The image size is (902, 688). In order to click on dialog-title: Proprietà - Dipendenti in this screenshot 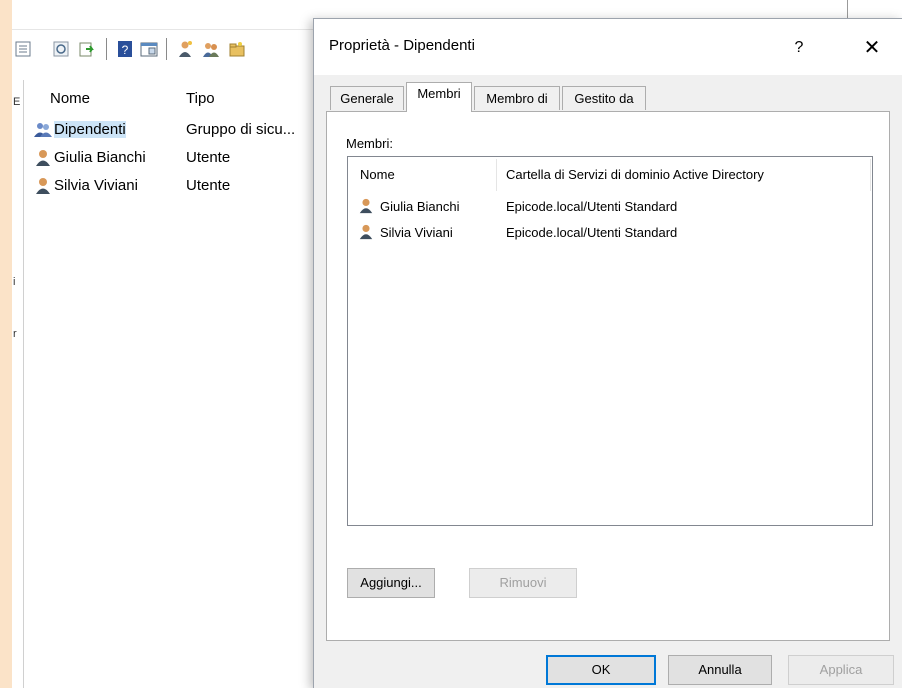, I will do `click(402, 45)`.